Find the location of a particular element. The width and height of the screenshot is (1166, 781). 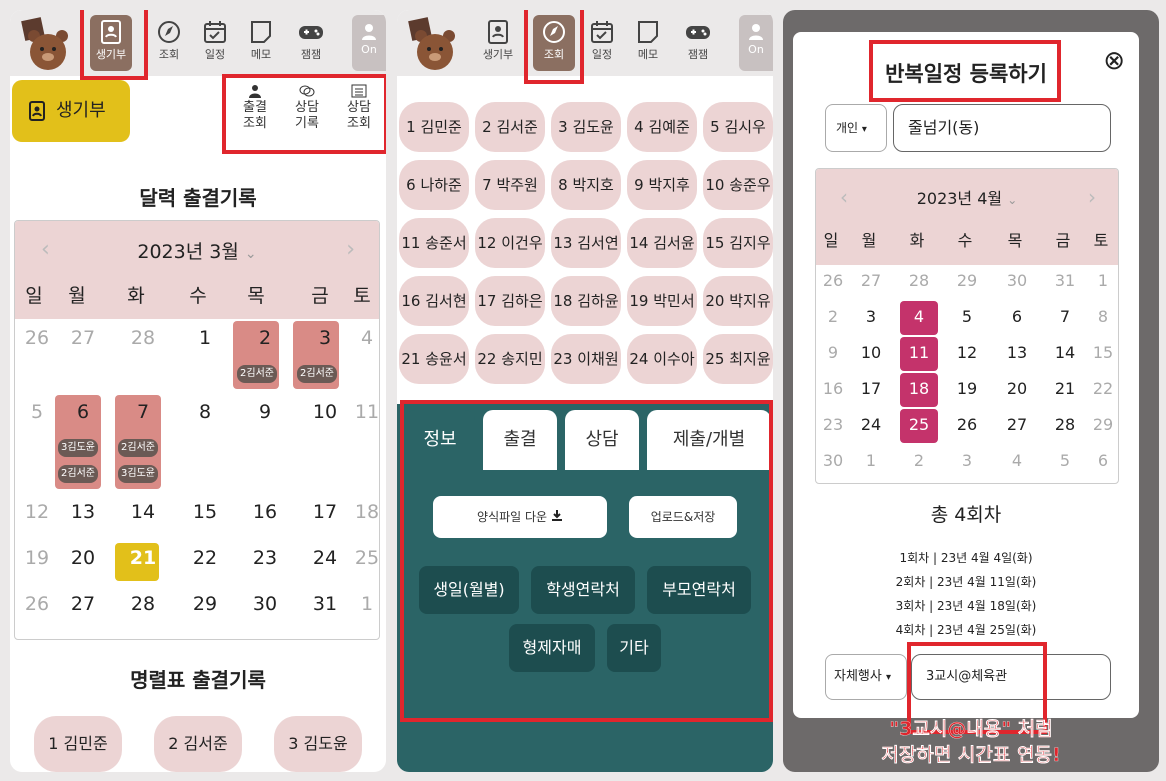

student-button: 22 송지민 is located at coordinates (510, 359).